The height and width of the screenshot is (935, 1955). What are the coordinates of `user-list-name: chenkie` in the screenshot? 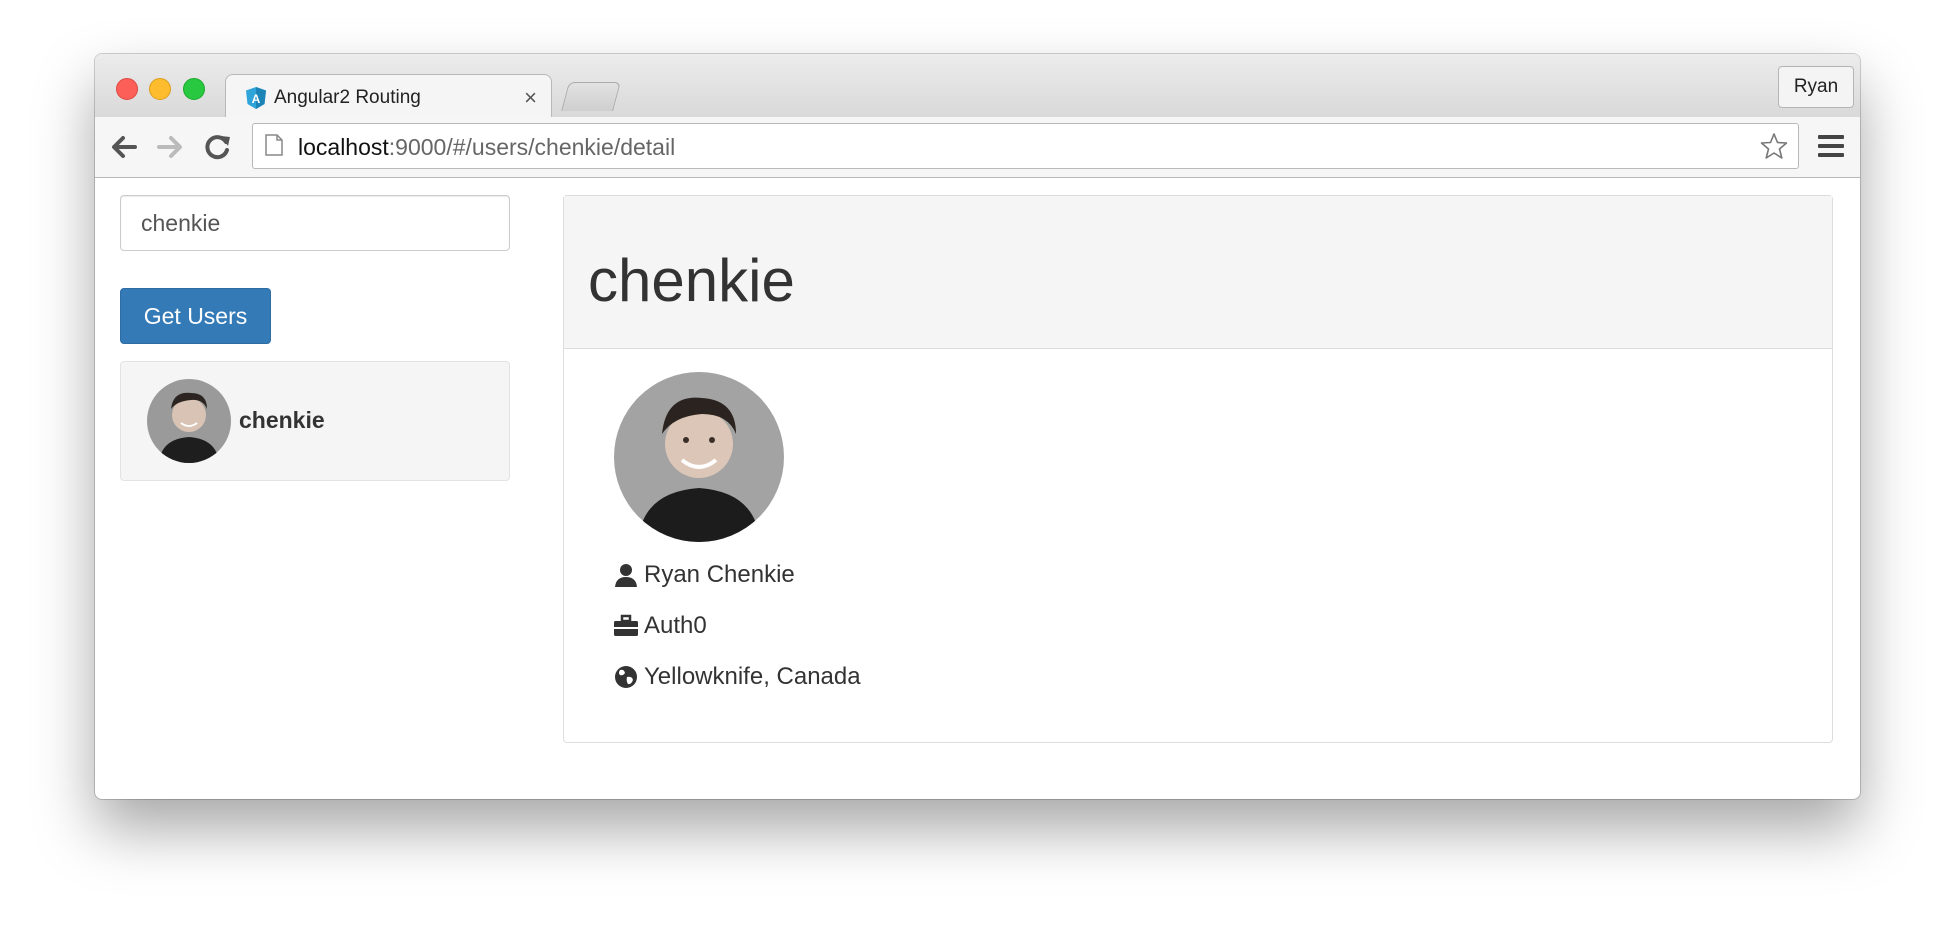 It's located at (282, 420).